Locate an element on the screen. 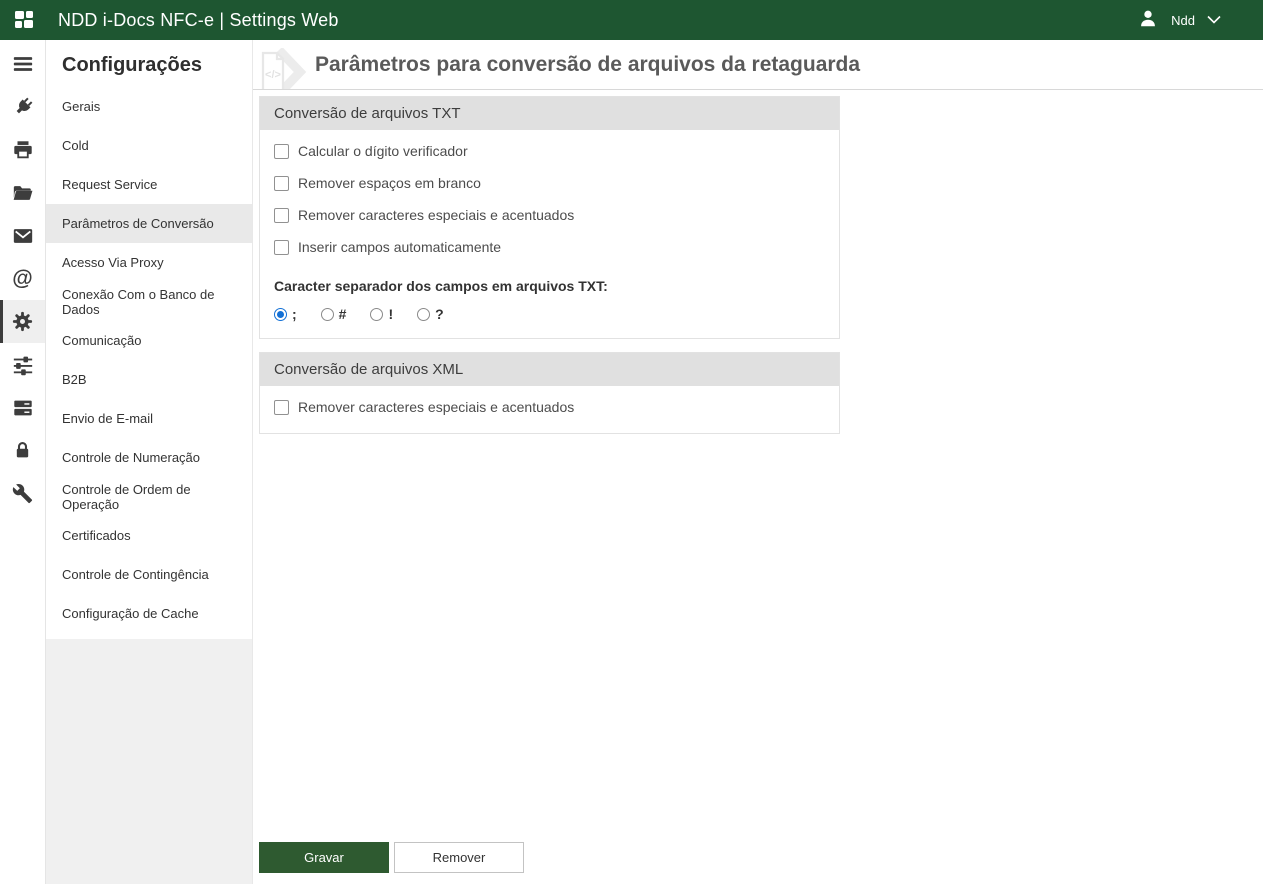 The image size is (1263, 884). chevron-down-icon is located at coordinates (1214, 20).